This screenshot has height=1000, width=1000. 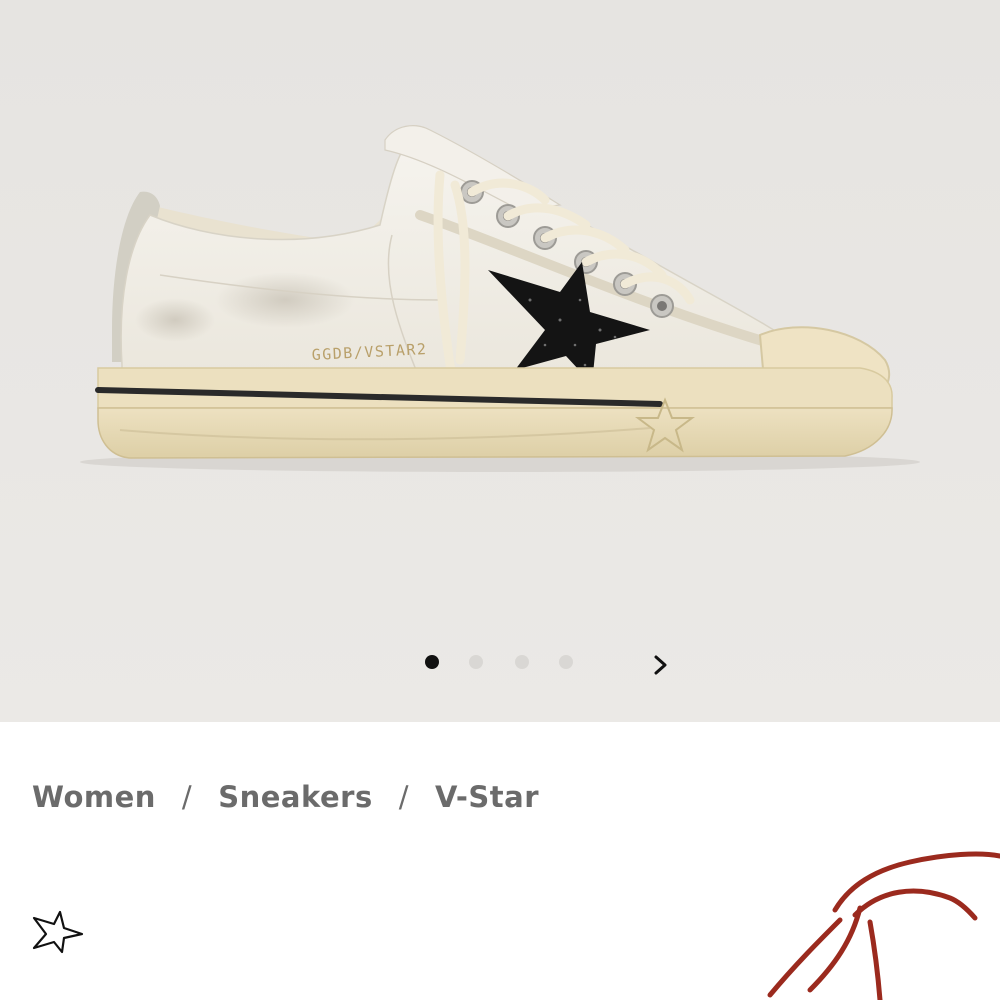 I want to click on chevron-right-icon, so click(x=660, y=665).